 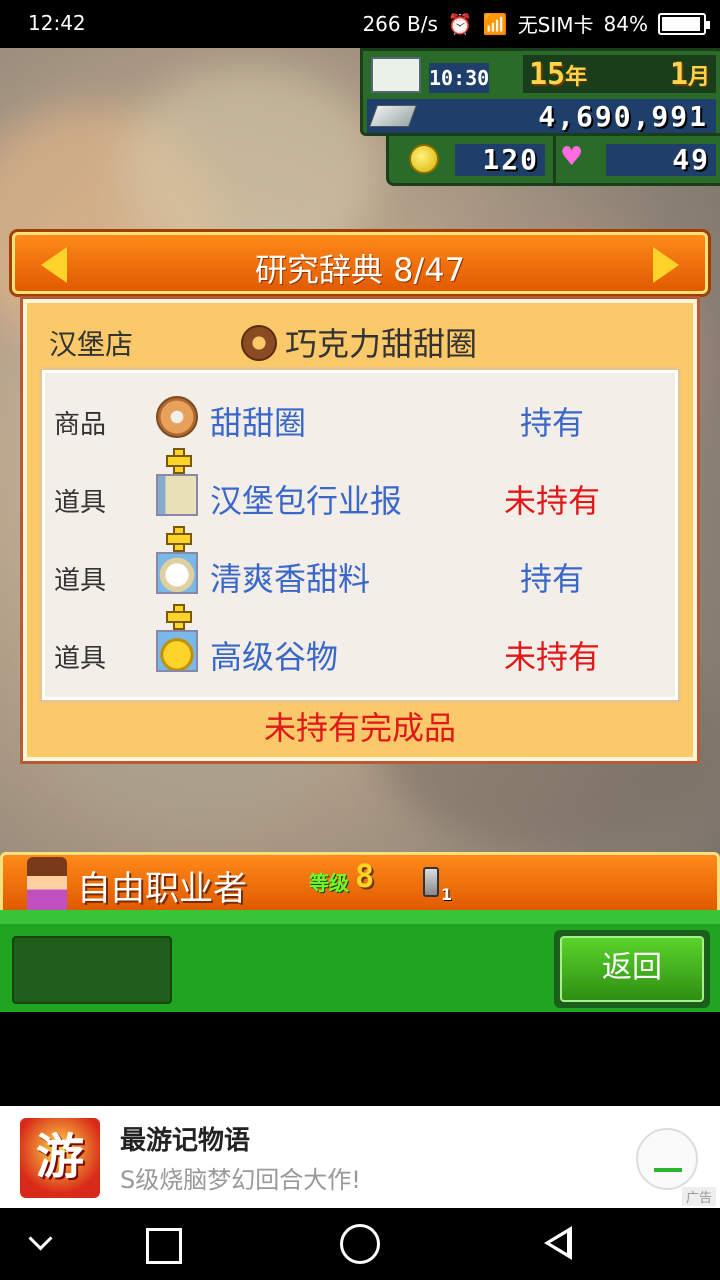 What do you see at coordinates (359, 728) in the screenshot?
I see `completion-status: 未持有完成品` at bounding box center [359, 728].